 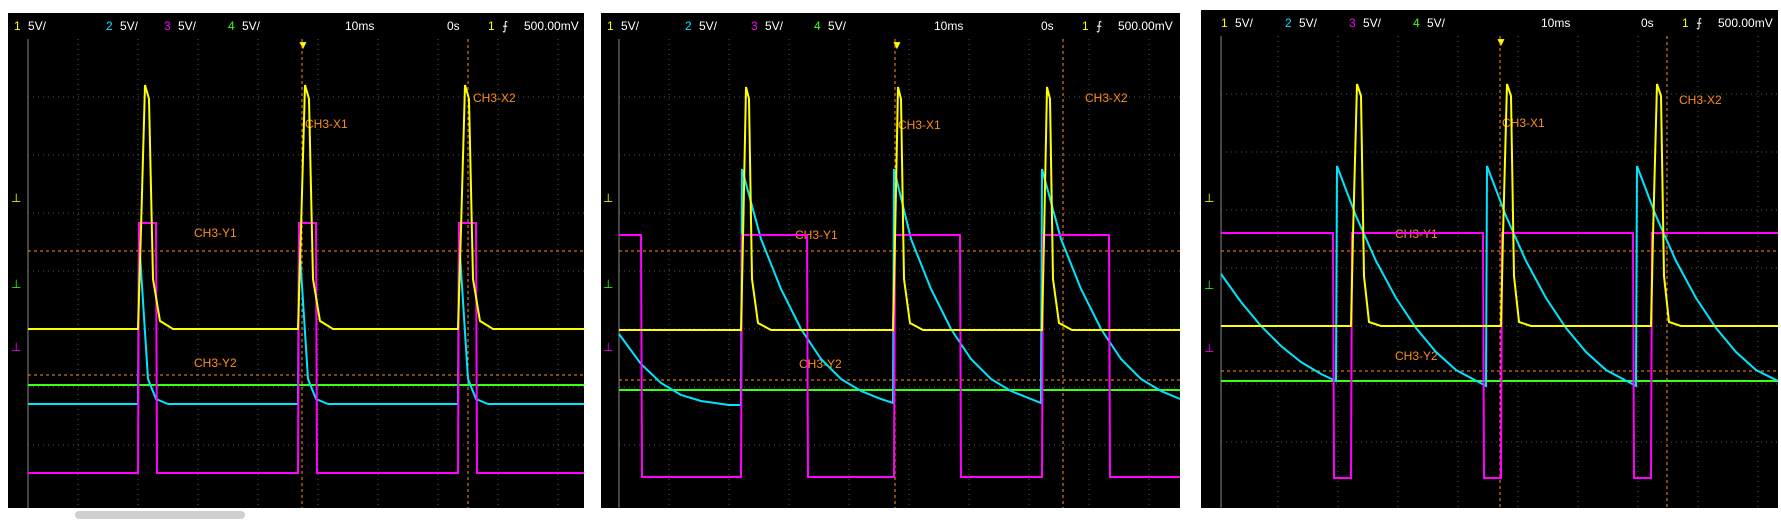 I want to click on cursor-y1-label: CH3-Y1, so click(x=215, y=233).